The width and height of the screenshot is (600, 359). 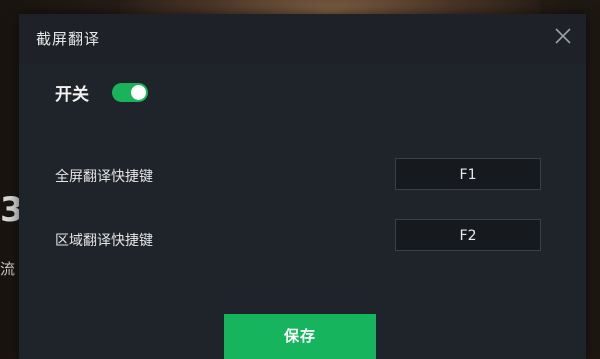 I want to click on toggle-knob, so click(x=138, y=92).